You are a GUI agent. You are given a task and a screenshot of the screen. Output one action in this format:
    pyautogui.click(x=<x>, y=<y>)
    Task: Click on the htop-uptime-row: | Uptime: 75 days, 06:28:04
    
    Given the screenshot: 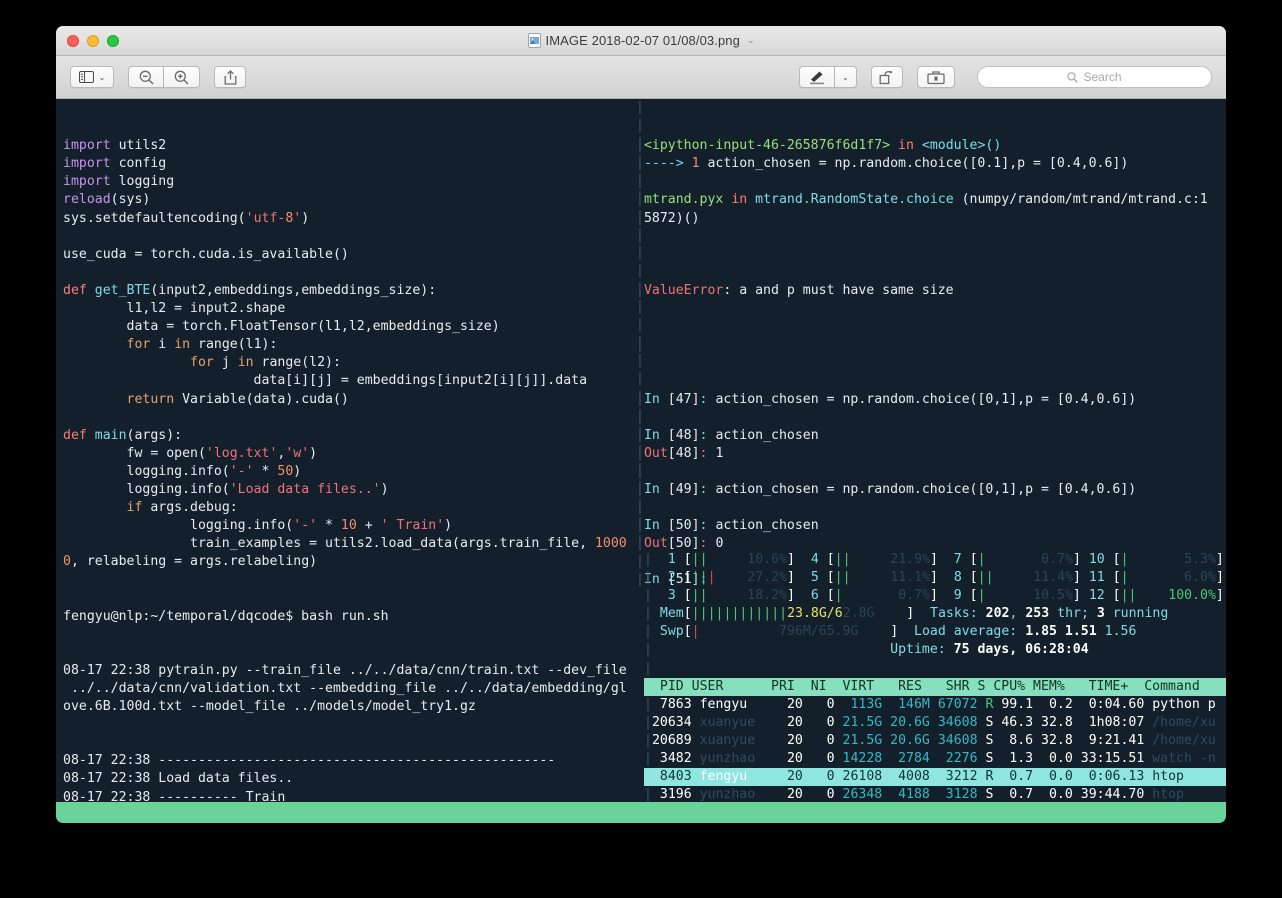 What is the action you would take?
    pyautogui.click(x=866, y=650)
    